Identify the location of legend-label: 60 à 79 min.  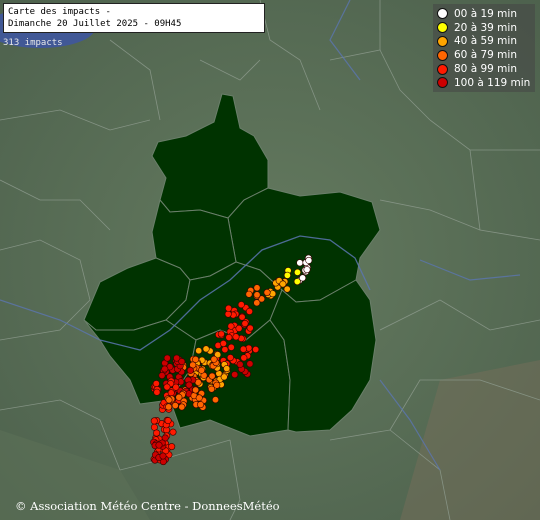
(485, 55).